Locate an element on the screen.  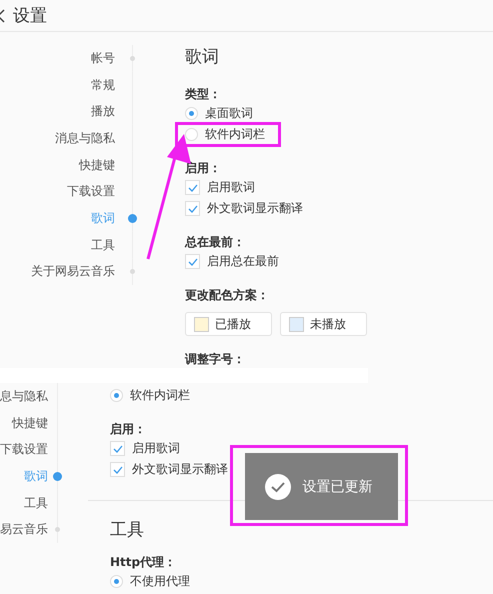
sidebar-item: 关于网易云音乐 is located at coordinates (57, 271).